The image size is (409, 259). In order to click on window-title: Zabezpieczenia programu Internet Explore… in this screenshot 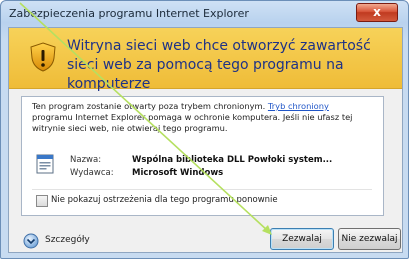, I will do `click(129, 13)`.